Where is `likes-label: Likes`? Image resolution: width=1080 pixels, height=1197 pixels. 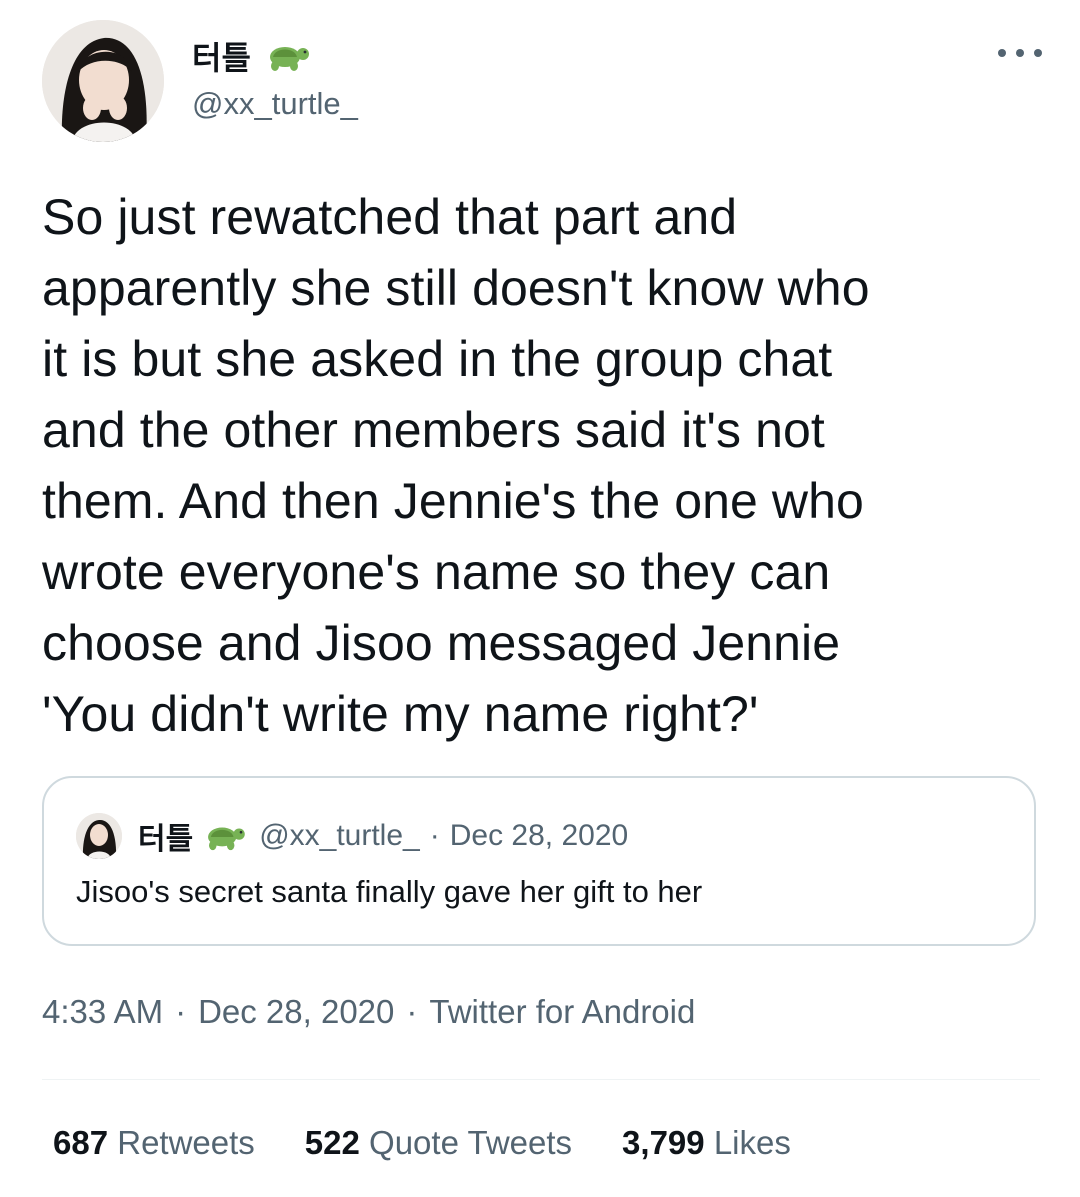 likes-label: Likes is located at coordinates (752, 1142).